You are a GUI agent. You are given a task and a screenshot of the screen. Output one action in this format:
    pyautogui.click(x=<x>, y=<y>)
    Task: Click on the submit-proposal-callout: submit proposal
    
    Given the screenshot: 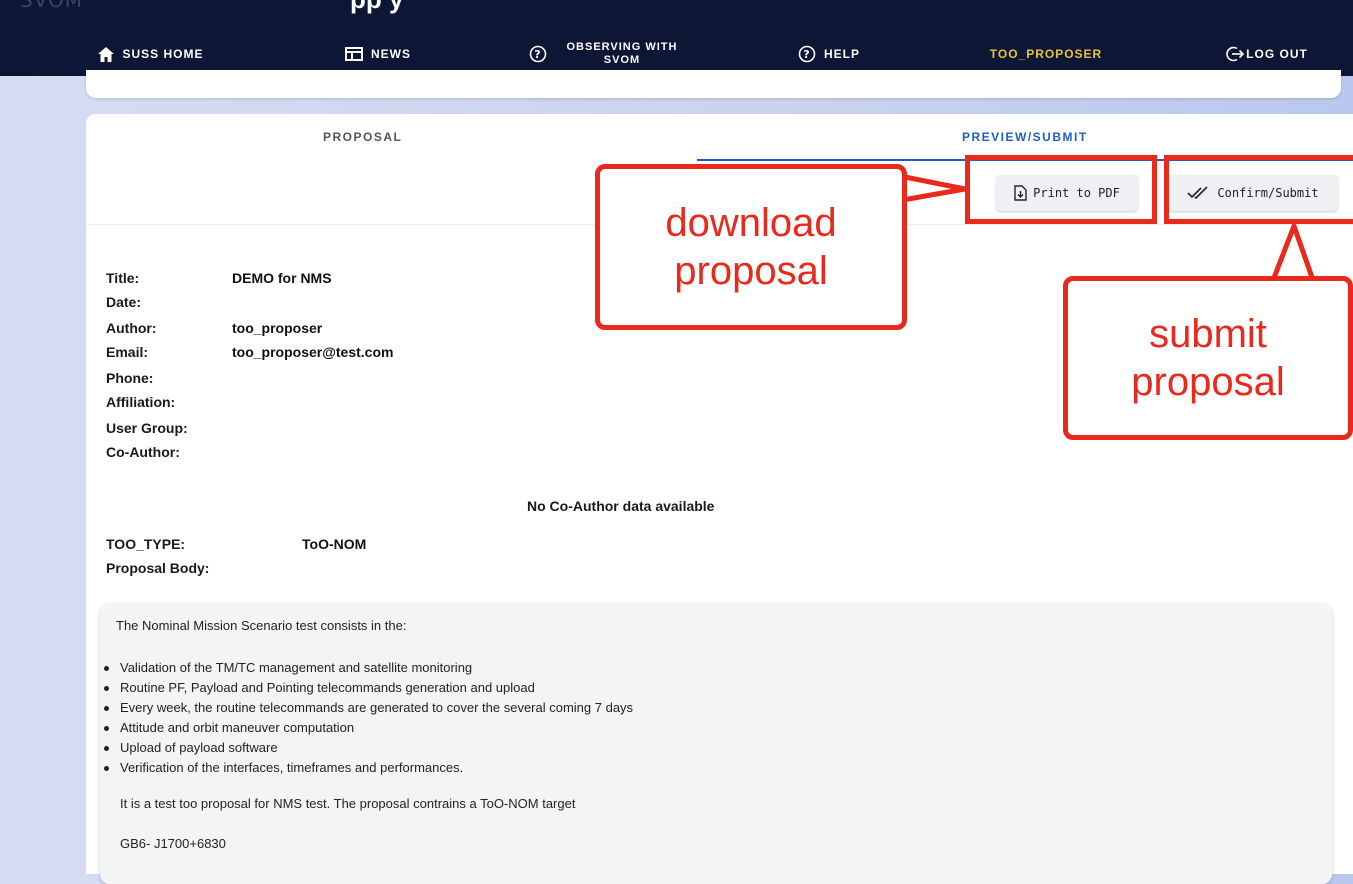 What is the action you would take?
    pyautogui.click(x=1208, y=358)
    